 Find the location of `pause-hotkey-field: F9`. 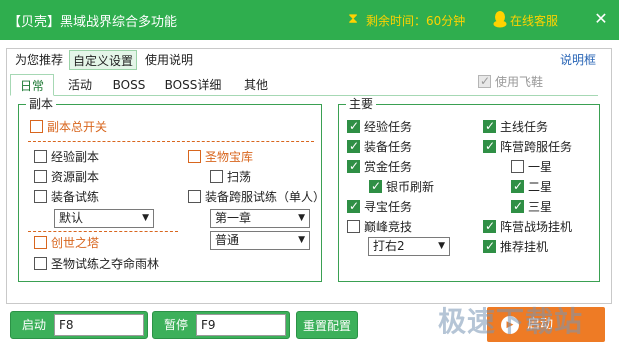

pause-hotkey-field: F9 is located at coordinates (241, 325).